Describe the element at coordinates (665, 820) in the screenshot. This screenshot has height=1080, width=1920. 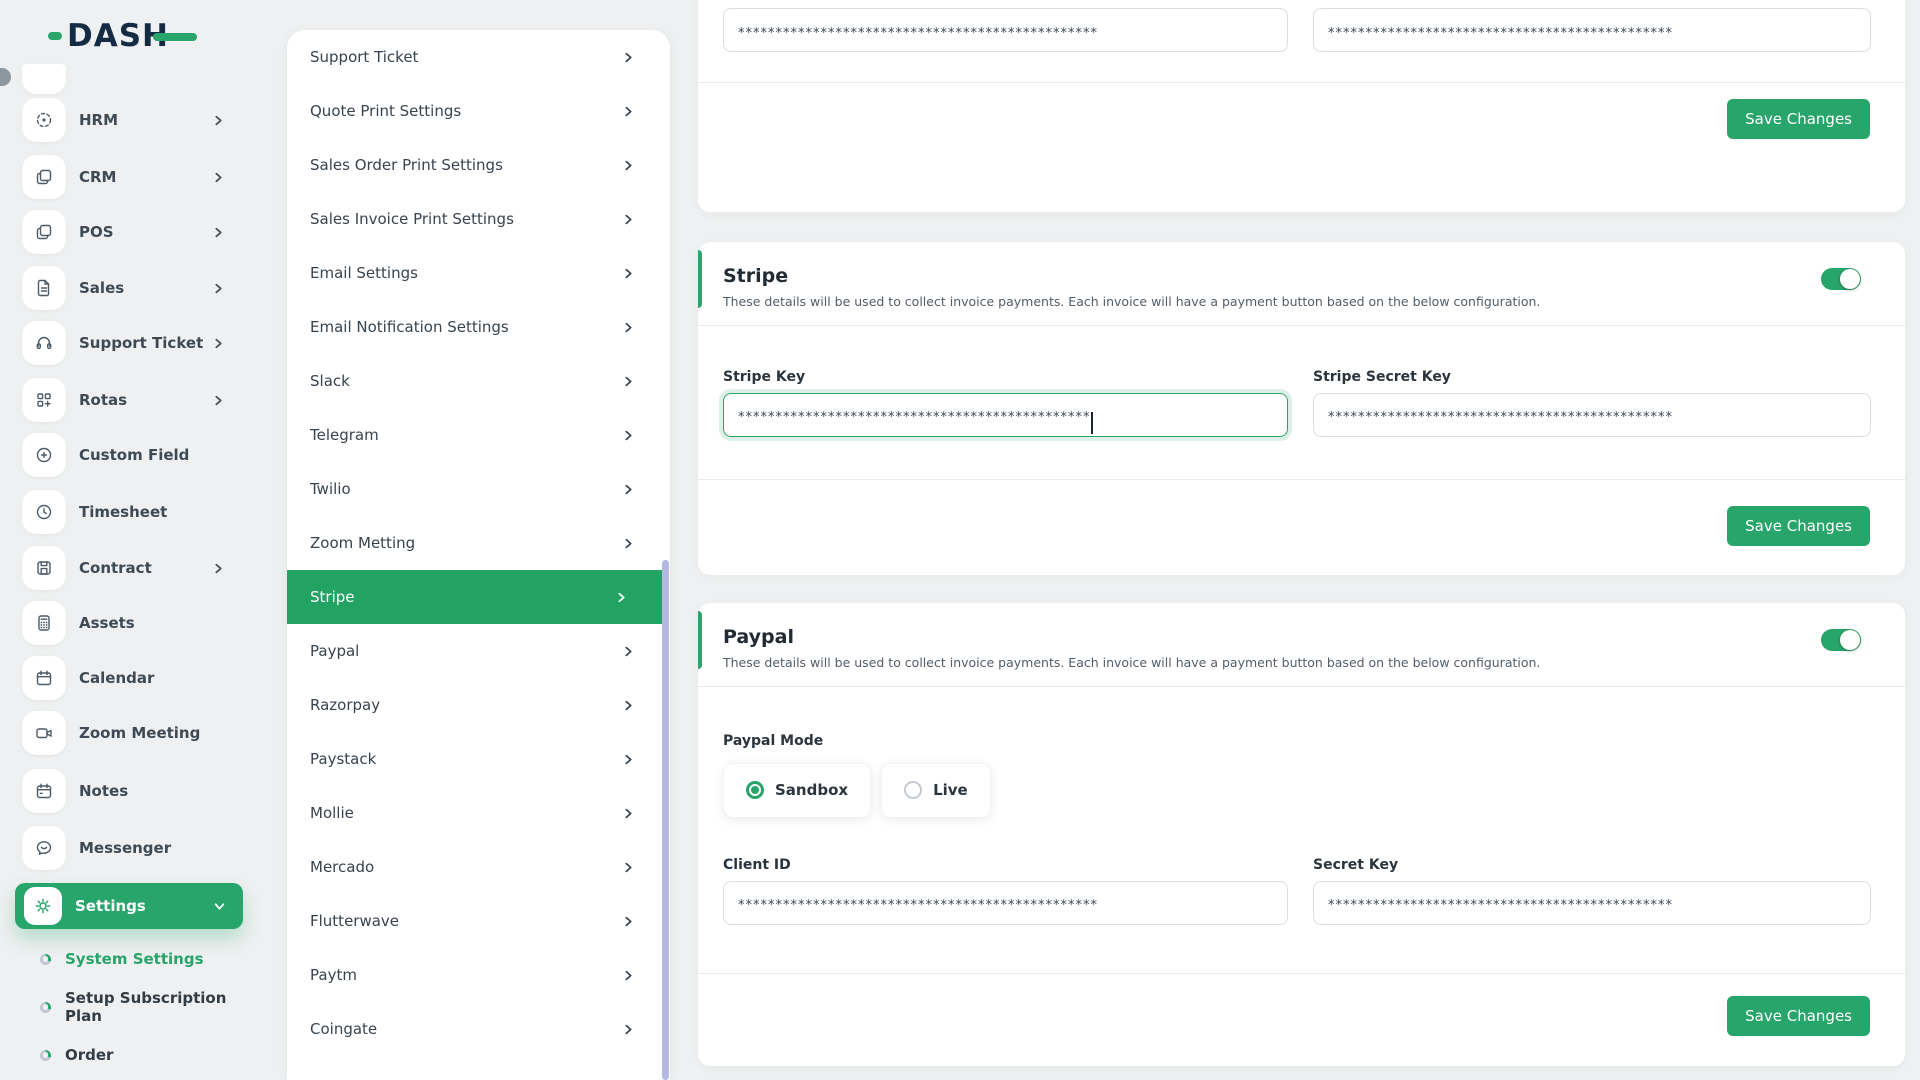
I see `panel-scrollbar-thumb` at that location.